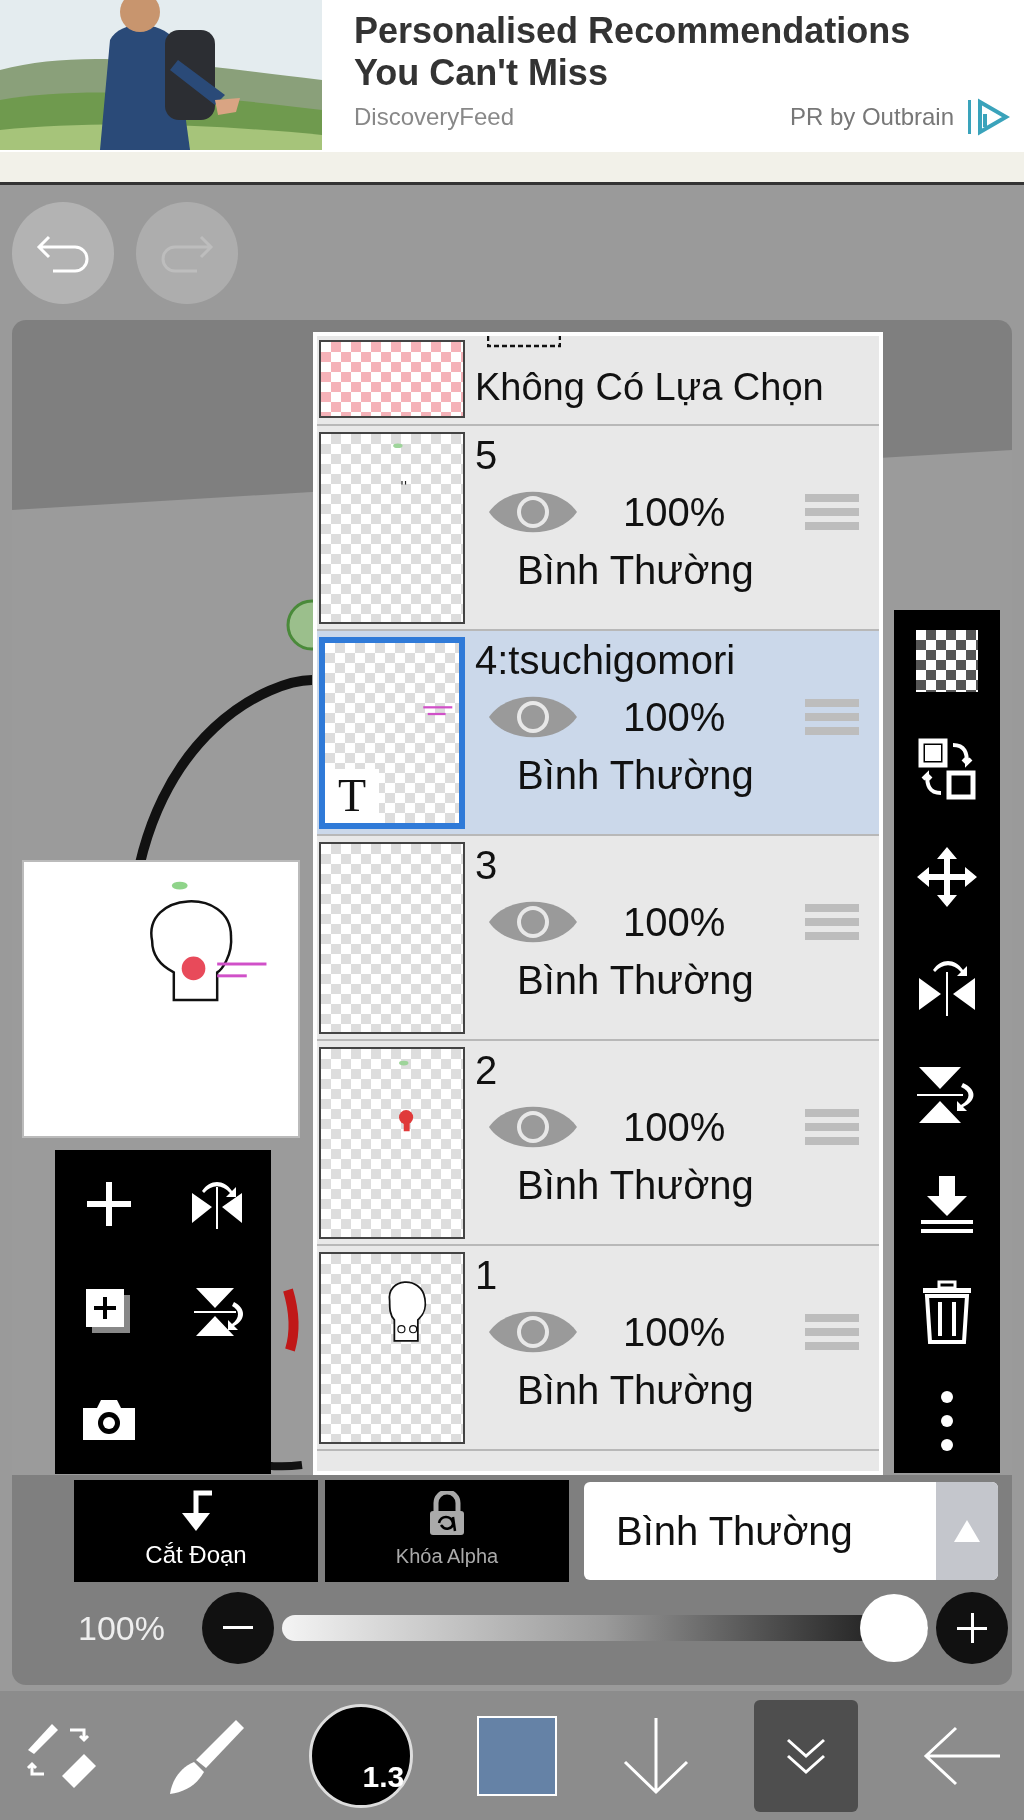 The width and height of the screenshot is (1024, 1820). I want to click on selection-layer-row: Không Có Lựa Chọn, so click(598, 381).